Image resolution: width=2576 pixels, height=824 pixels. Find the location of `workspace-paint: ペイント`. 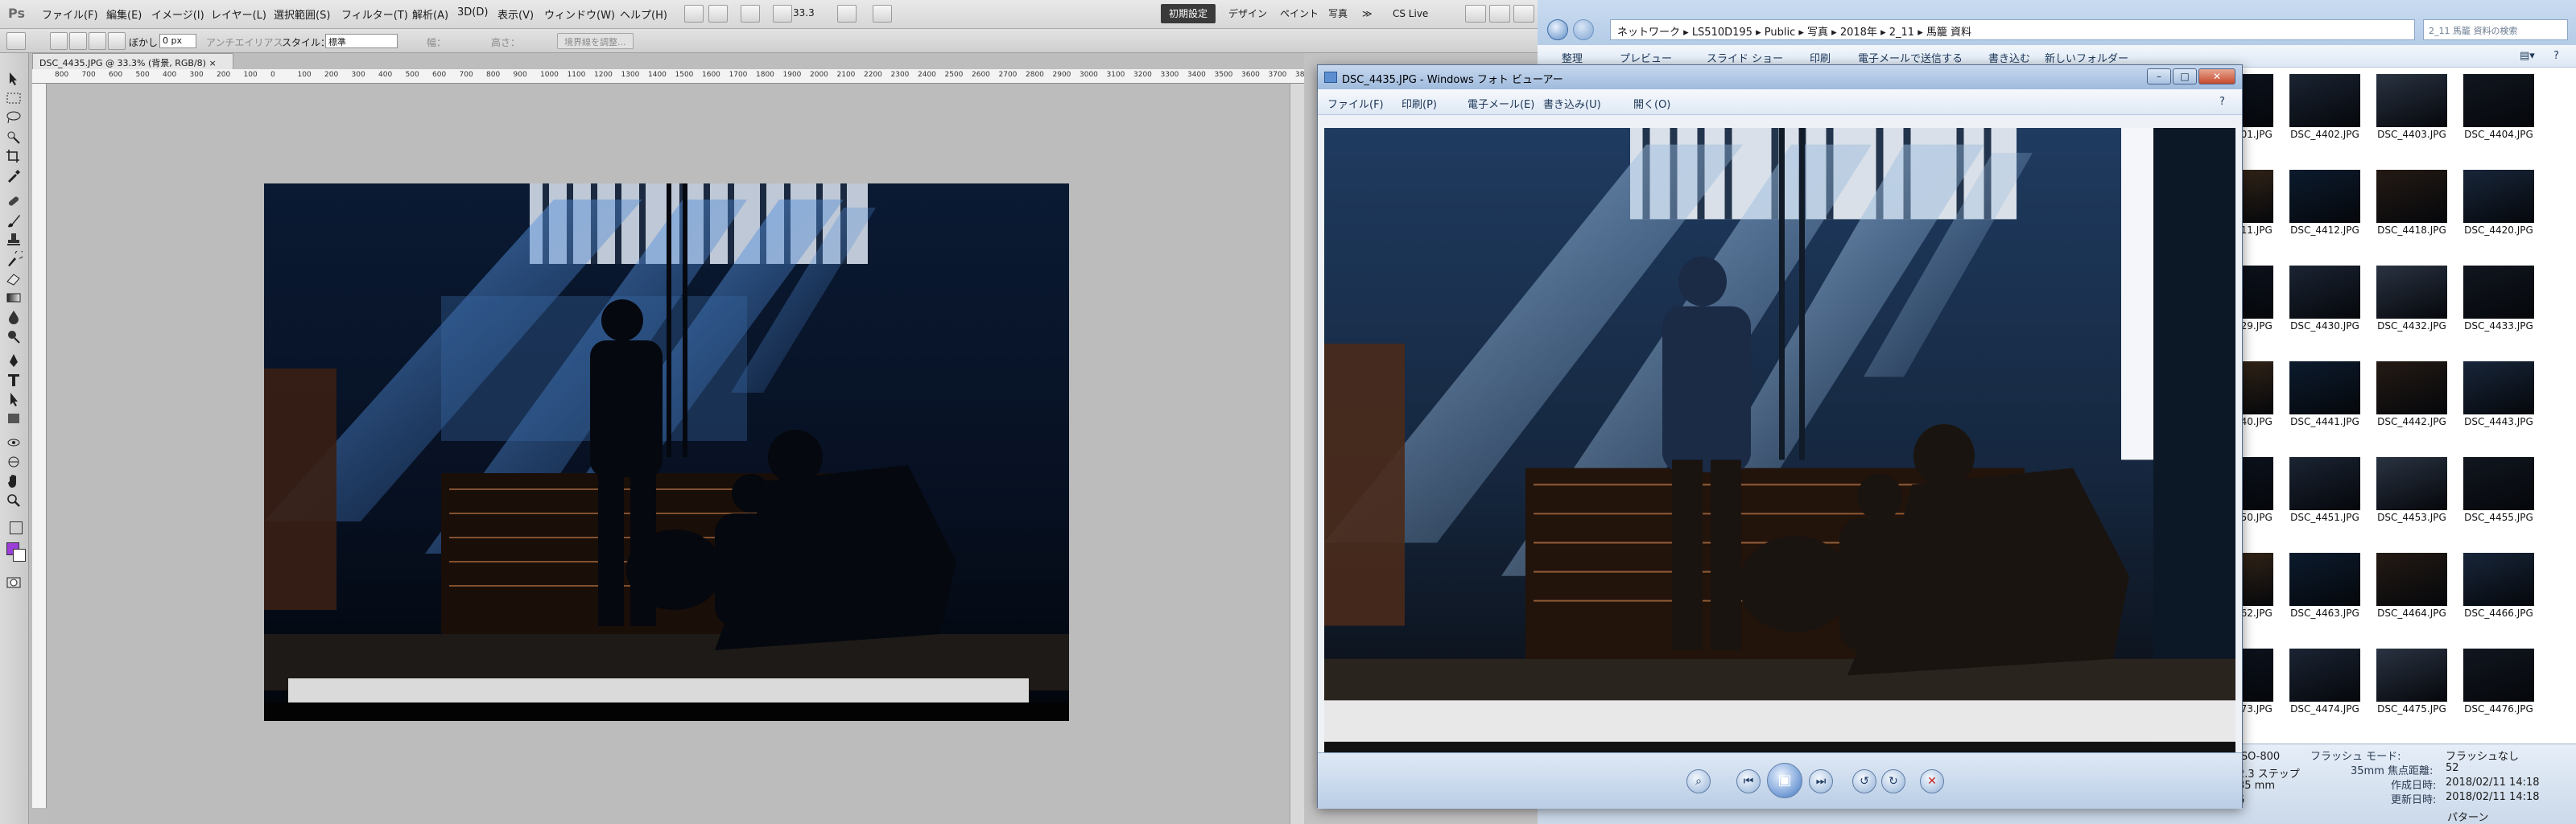

workspace-paint: ペイント is located at coordinates (1299, 13).